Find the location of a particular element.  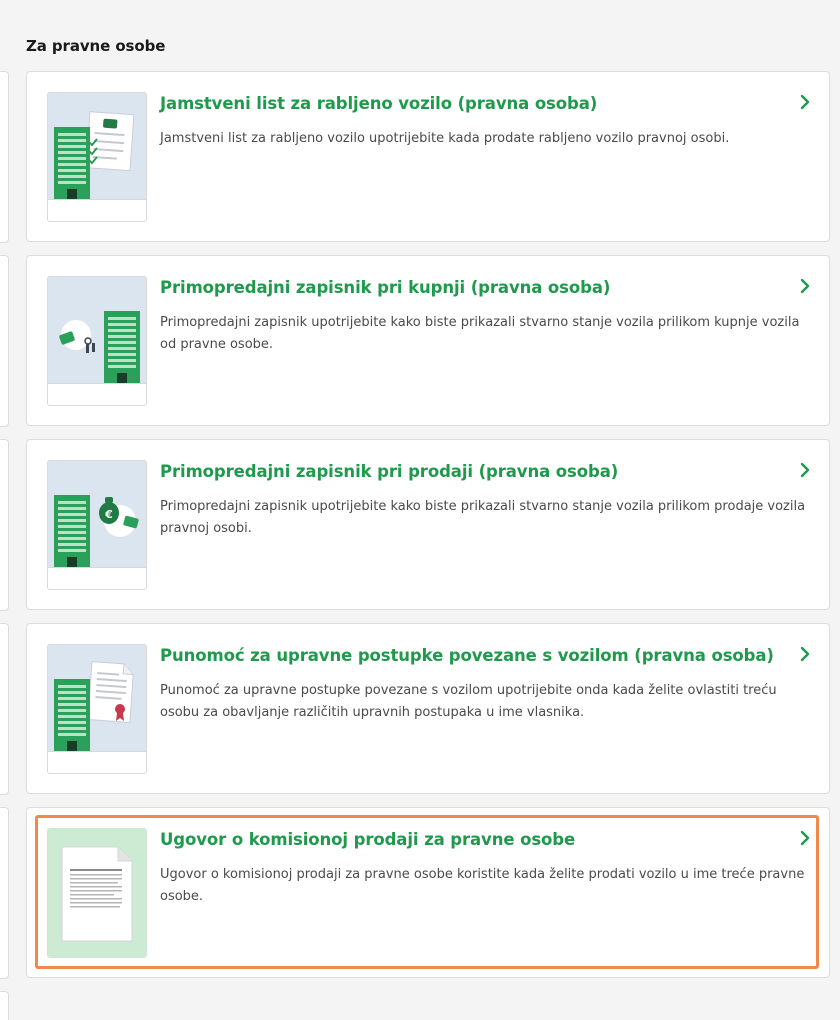

building-keys-icon is located at coordinates (97, 341).